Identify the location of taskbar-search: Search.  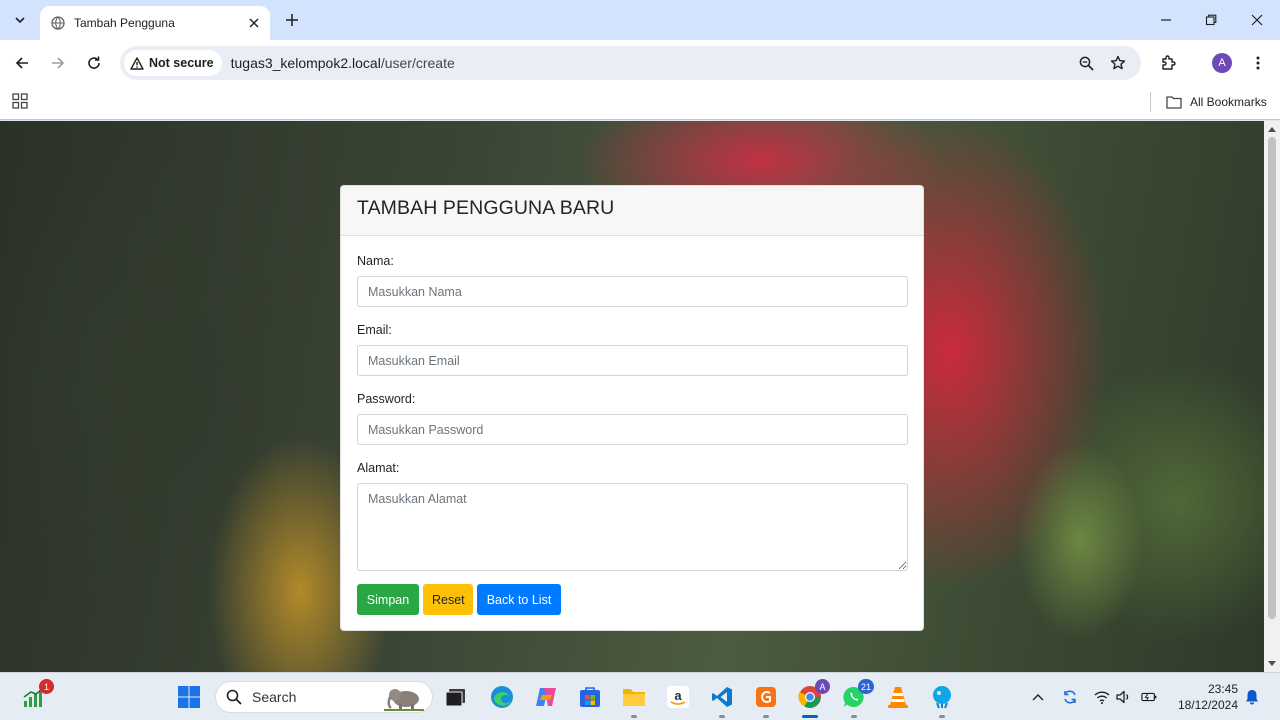
(324, 697).